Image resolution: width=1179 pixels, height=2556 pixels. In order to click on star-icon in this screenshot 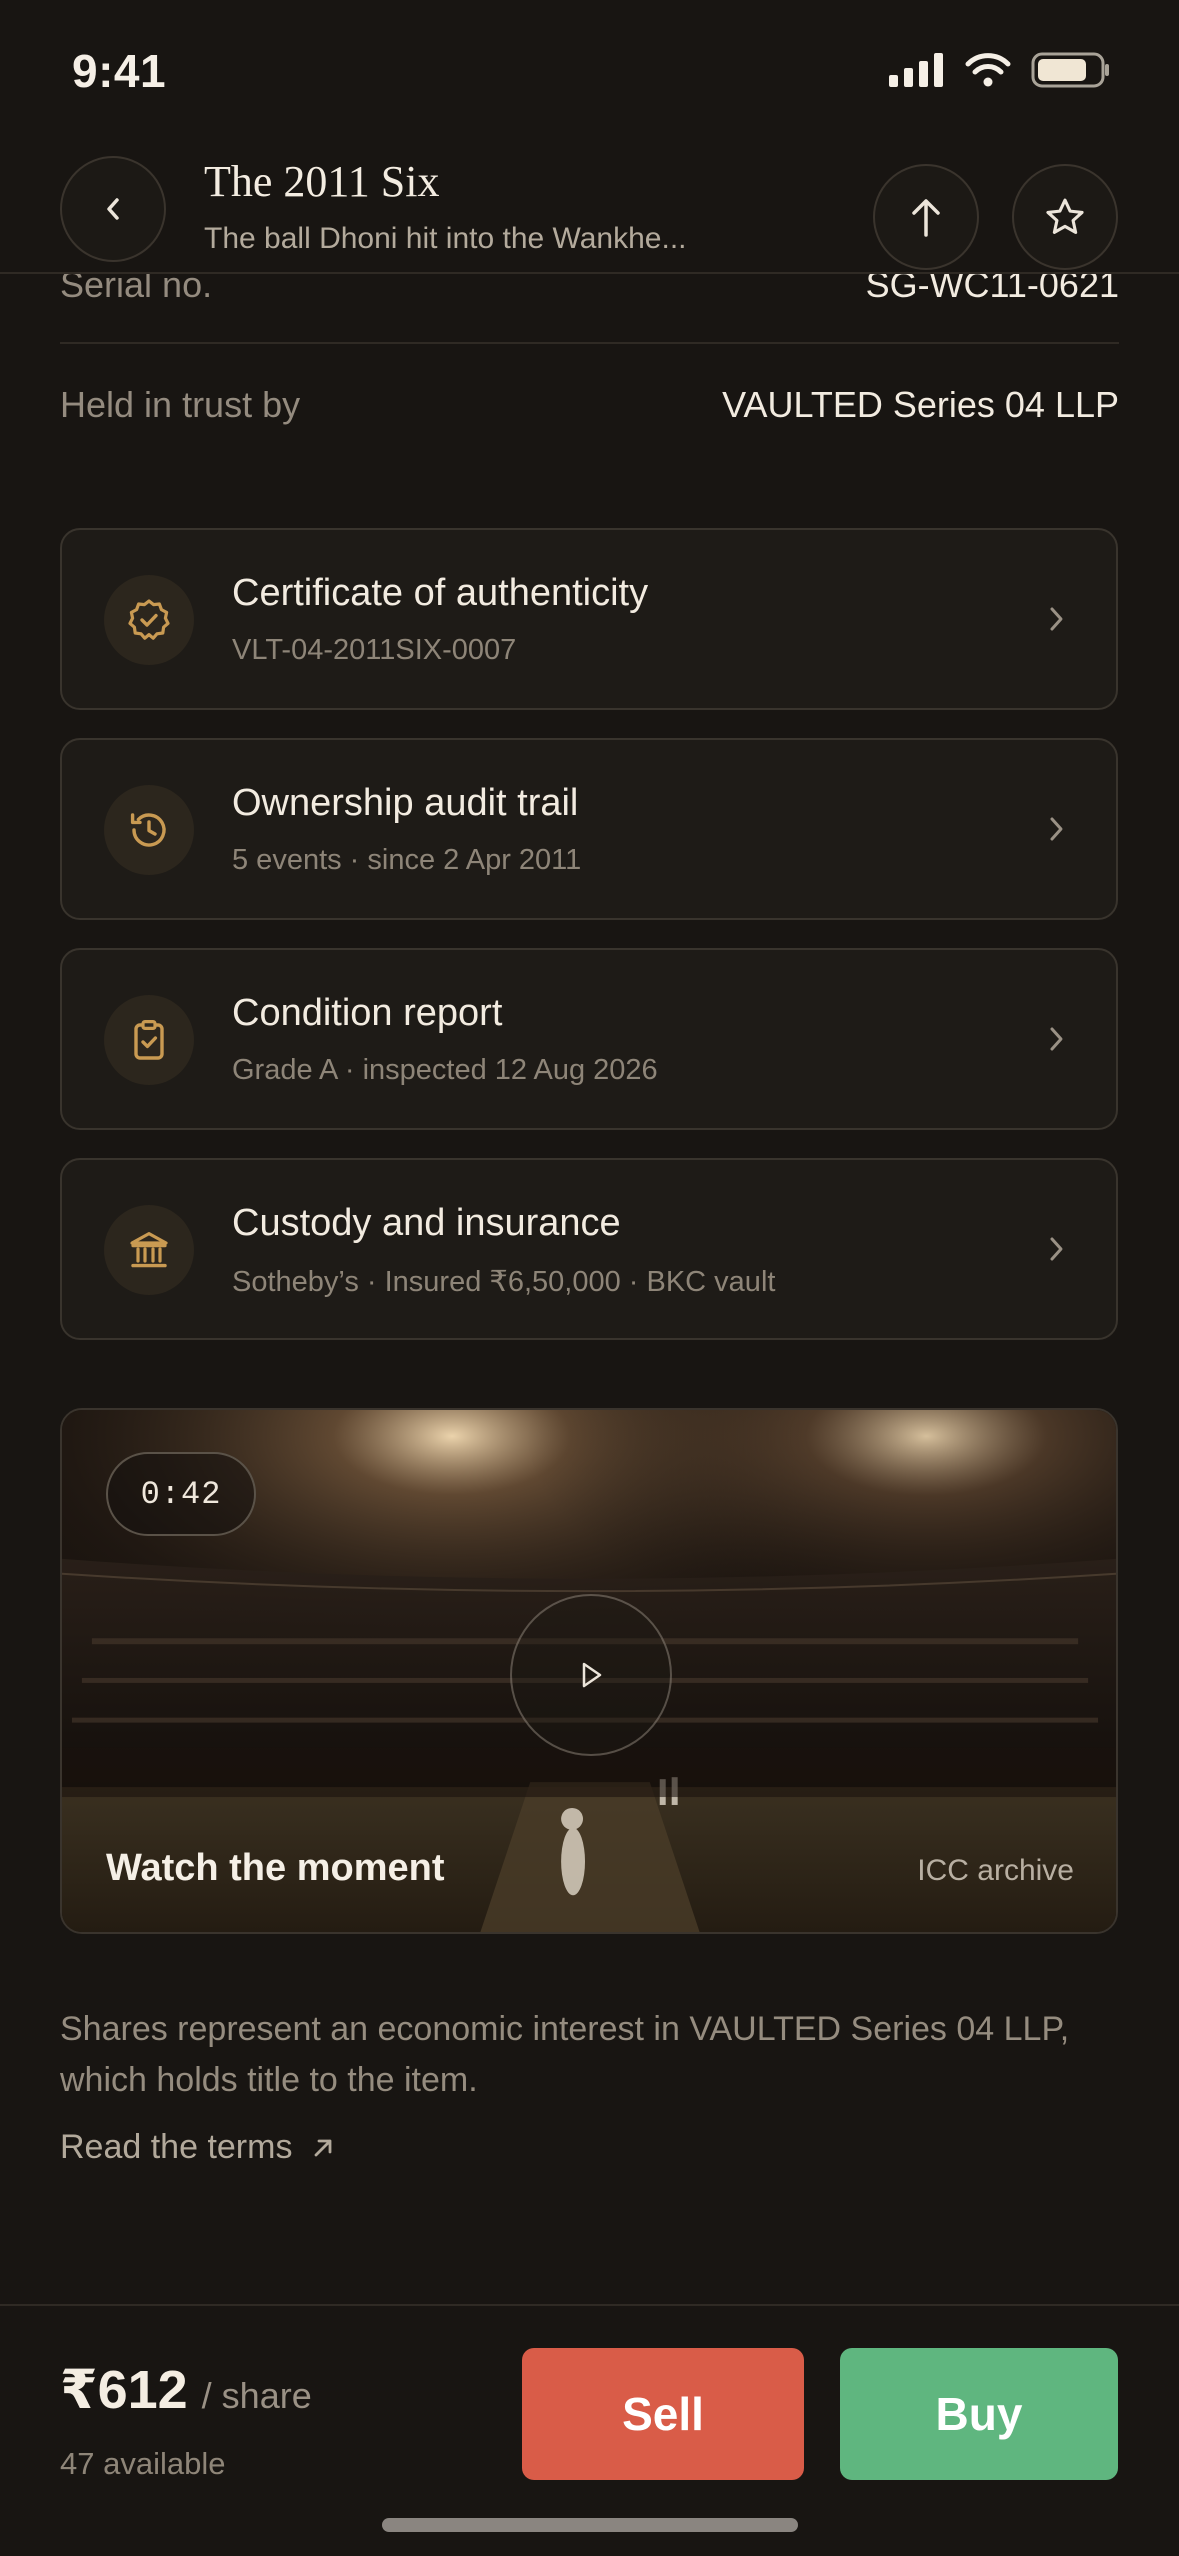, I will do `click(1065, 216)`.